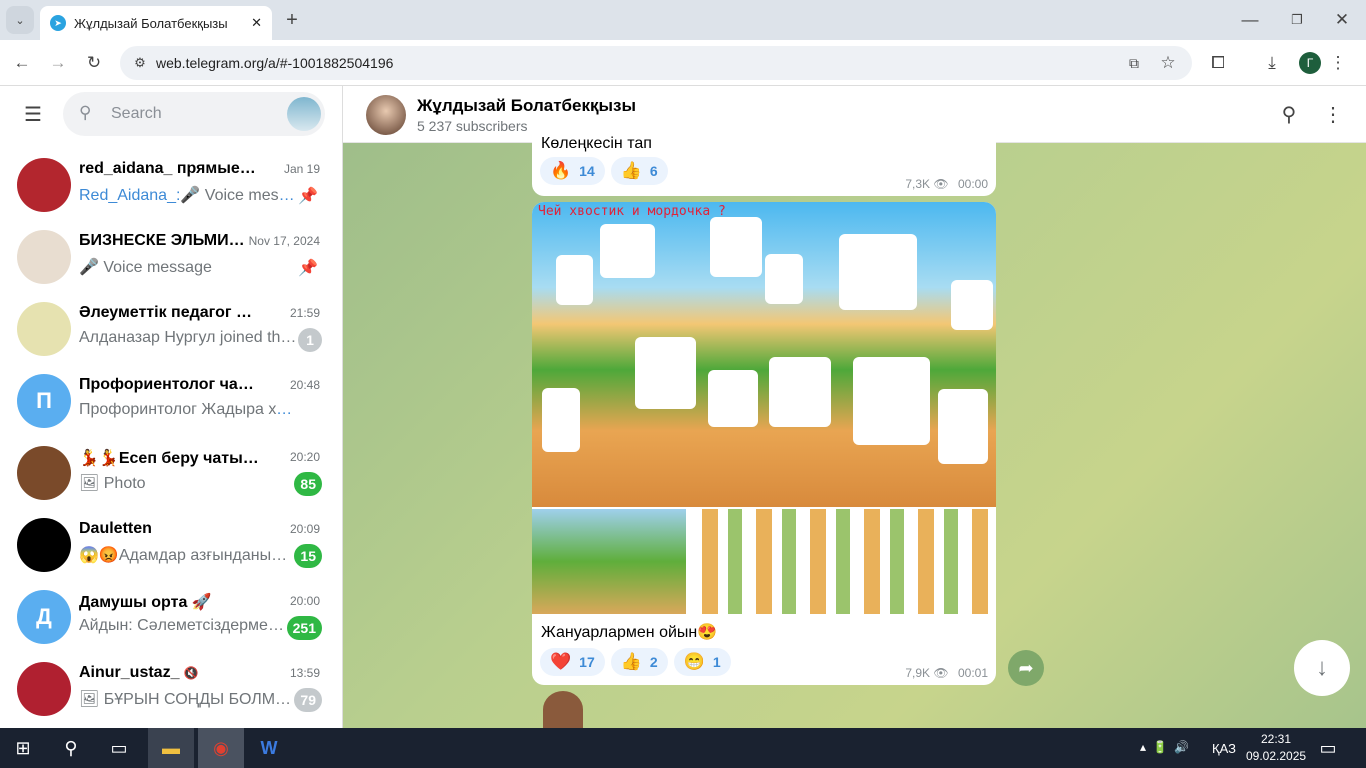  Describe the element at coordinates (304, 457) in the screenshot. I see `chat-time: 20:20` at that location.